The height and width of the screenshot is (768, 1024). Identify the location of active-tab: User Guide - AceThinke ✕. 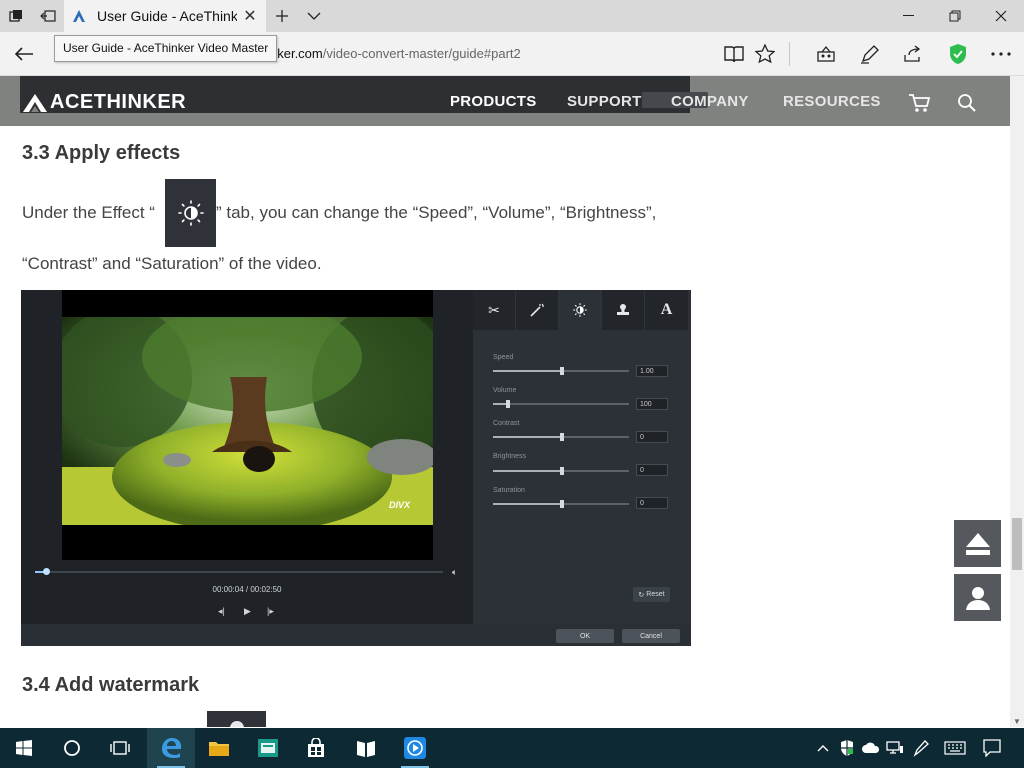
(165, 16).